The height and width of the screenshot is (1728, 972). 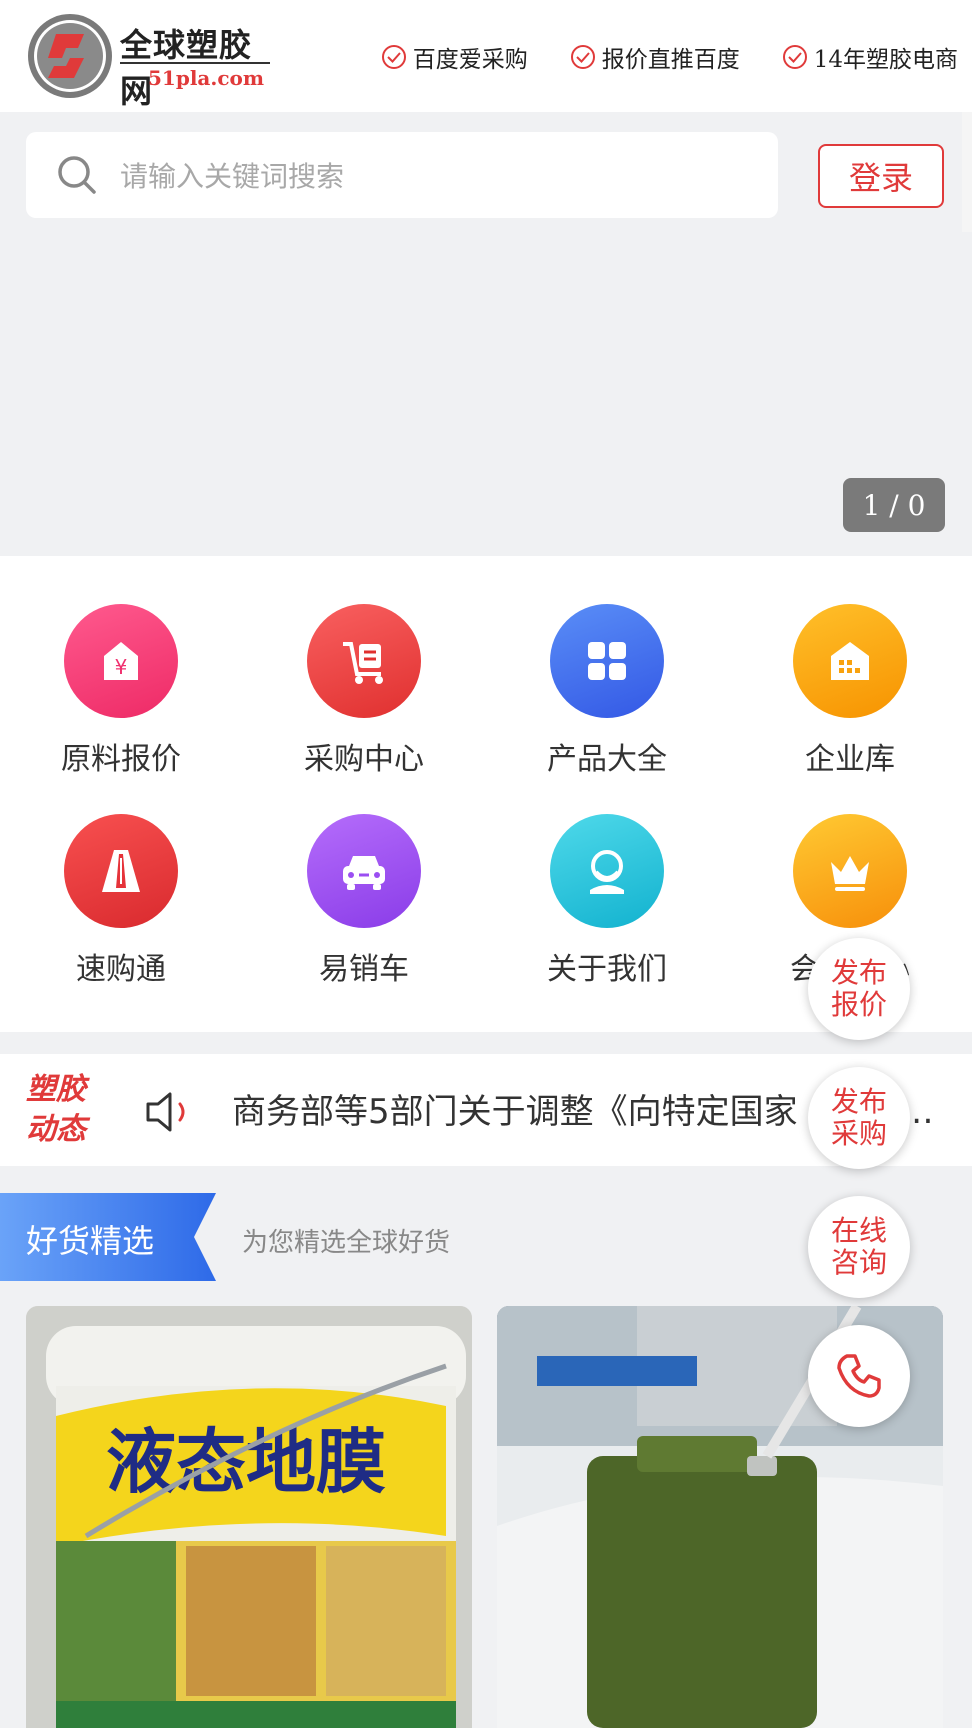 I want to click on menu-label: 采购中心, so click(x=364, y=759).